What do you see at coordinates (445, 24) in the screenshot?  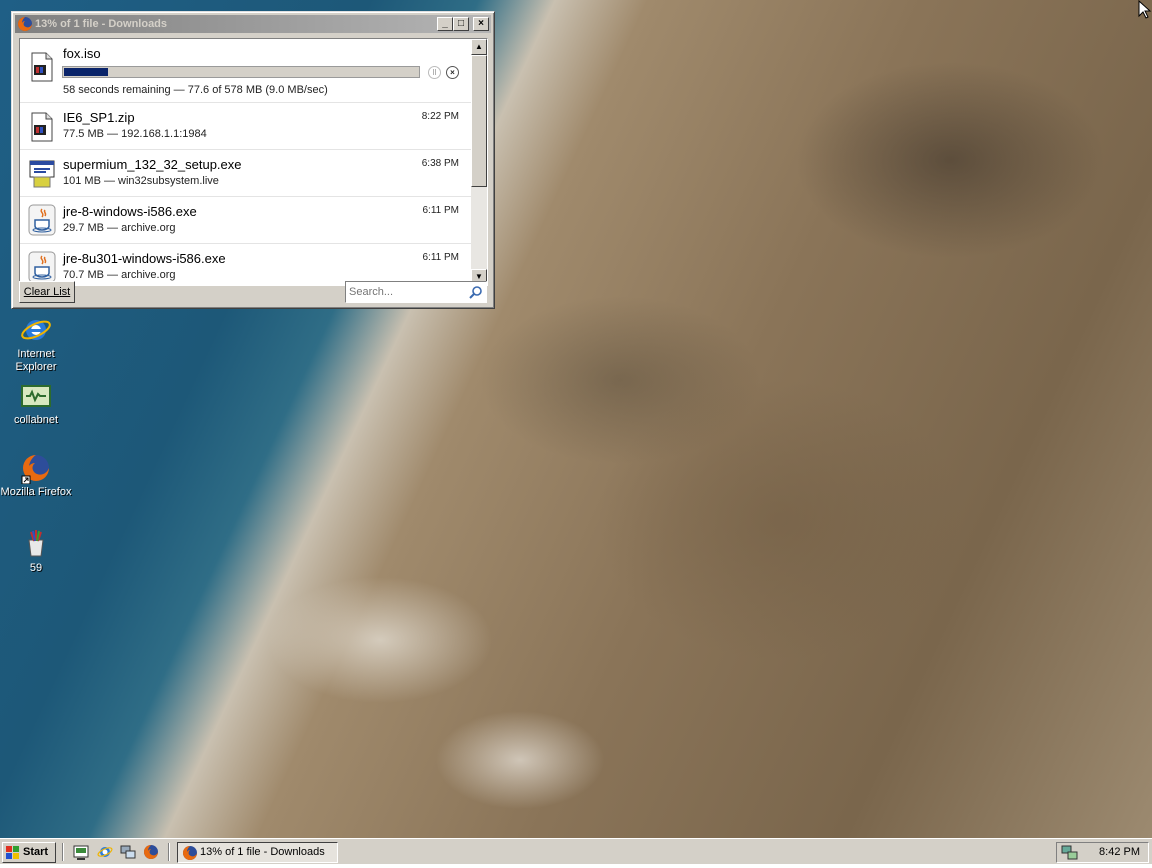 I see `minimize-button: _` at bounding box center [445, 24].